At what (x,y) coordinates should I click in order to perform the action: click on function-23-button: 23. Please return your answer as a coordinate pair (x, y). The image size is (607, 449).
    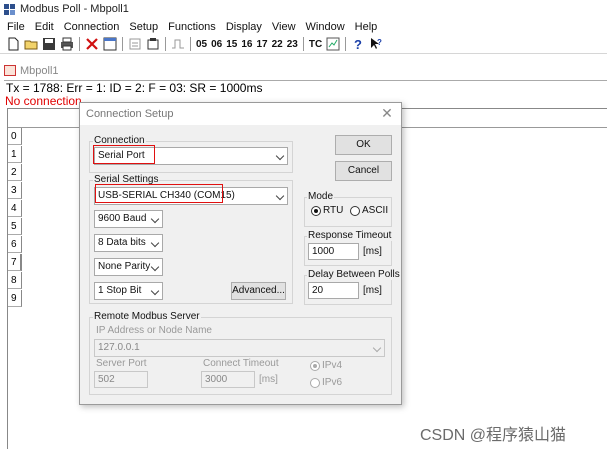
    Looking at the image, I should click on (292, 44).